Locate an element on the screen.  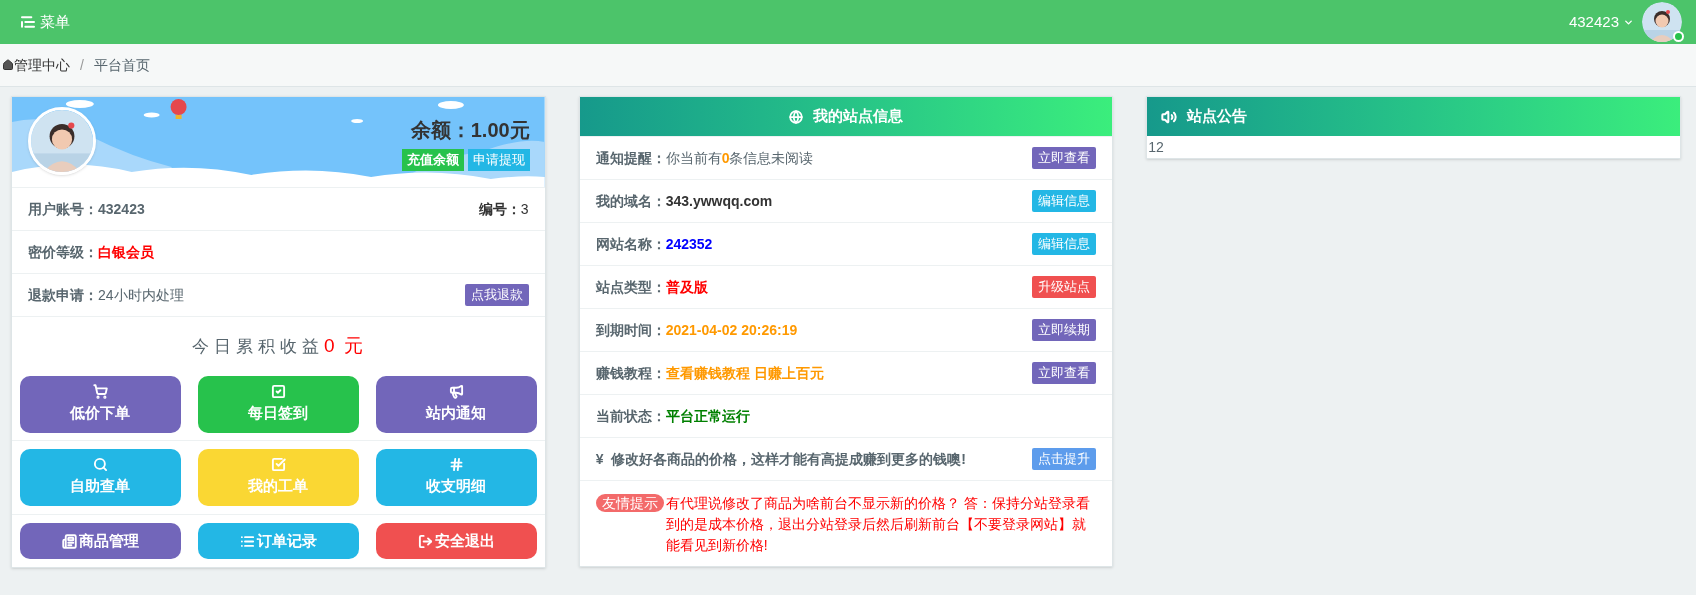
list-icon is located at coordinates (247, 541).